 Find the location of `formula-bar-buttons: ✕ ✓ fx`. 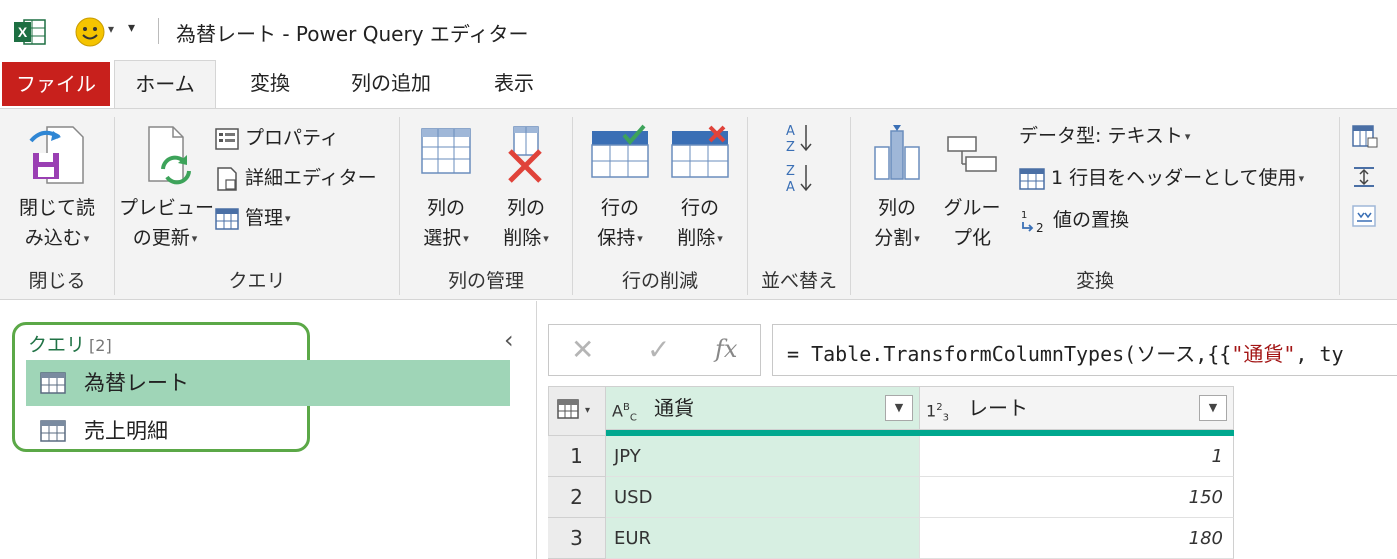

formula-bar-buttons: ✕ ✓ fx is located at coordinates (654, 350).